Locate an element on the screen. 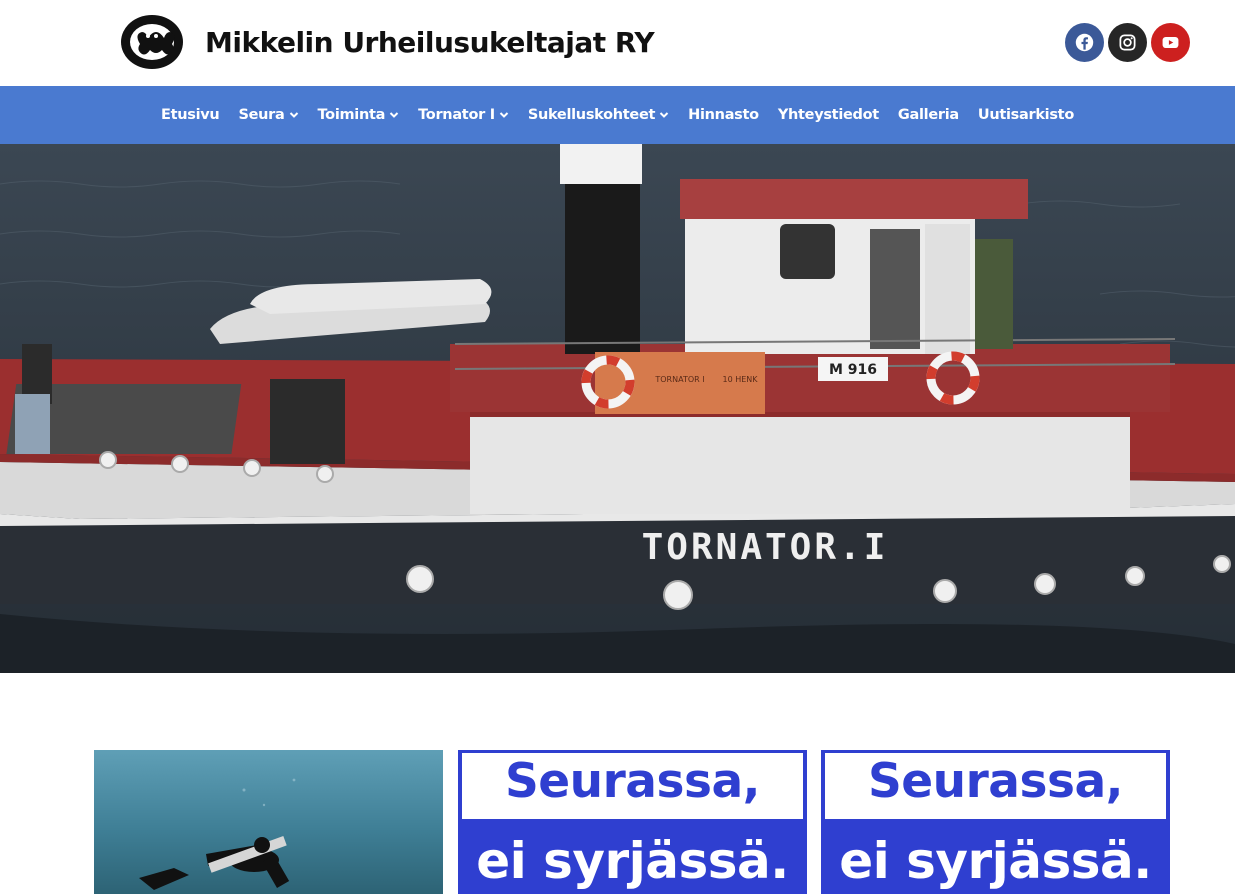 This screenshot has height=894, width=1235. nav-item-tornator-i: Tornator I is located at coordinates (464, 115).